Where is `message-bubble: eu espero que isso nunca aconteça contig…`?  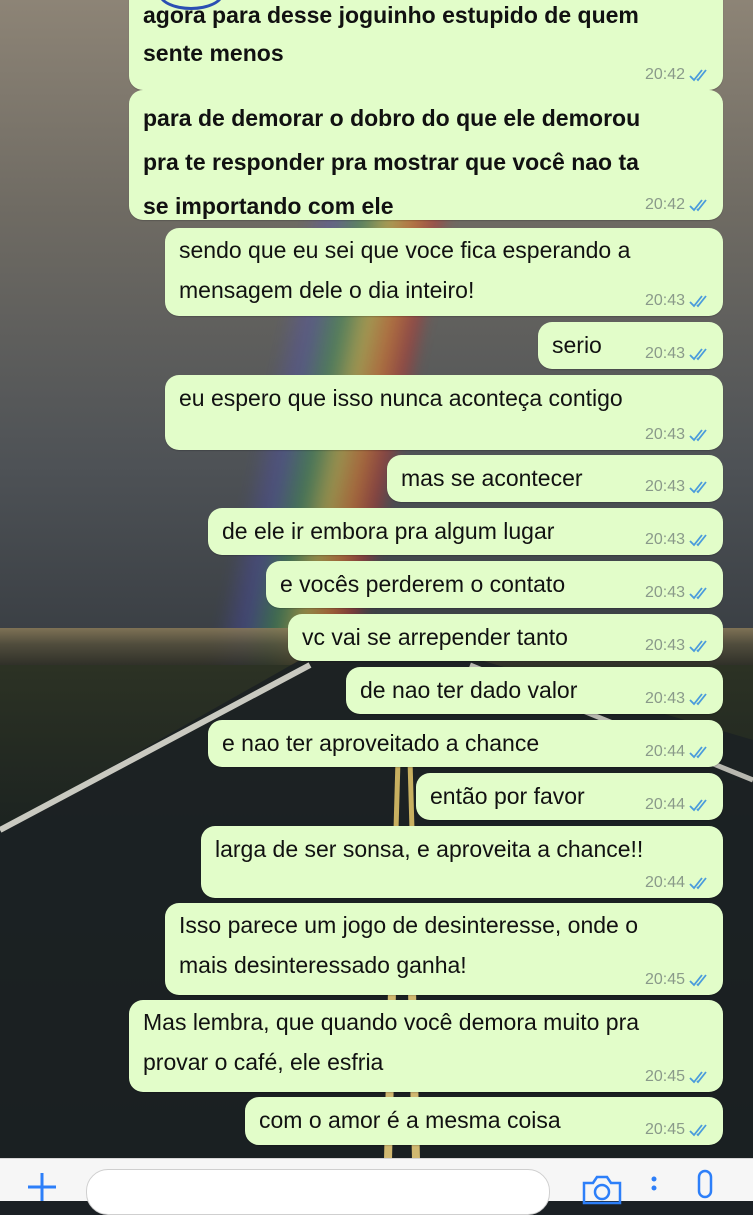 message-bubble: eu espero que isso nunca aconteça contig… is located at coordinates (444, 412).